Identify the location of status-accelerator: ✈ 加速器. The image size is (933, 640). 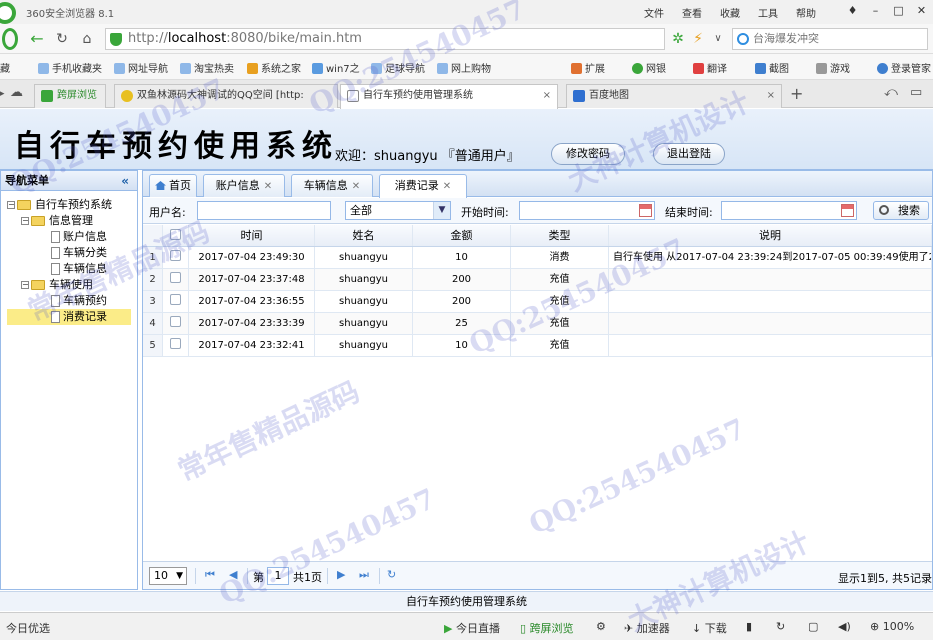
(647, 628).